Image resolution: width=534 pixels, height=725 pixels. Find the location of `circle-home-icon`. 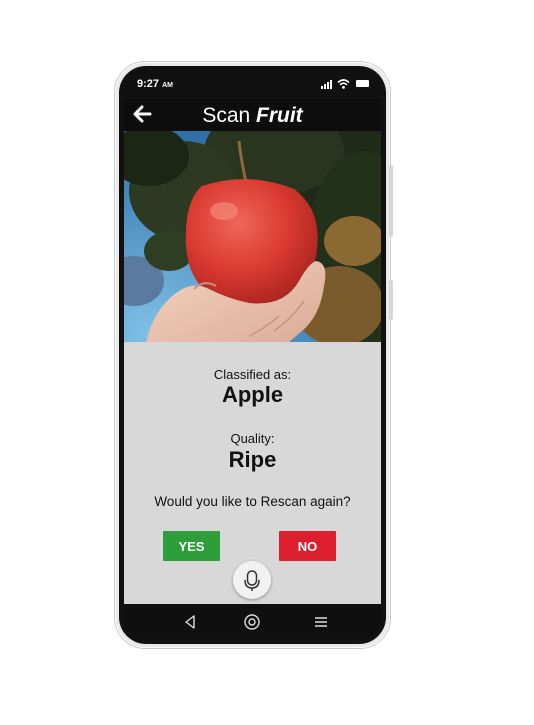

circle-home-icon is located at coordinates (252, 622).